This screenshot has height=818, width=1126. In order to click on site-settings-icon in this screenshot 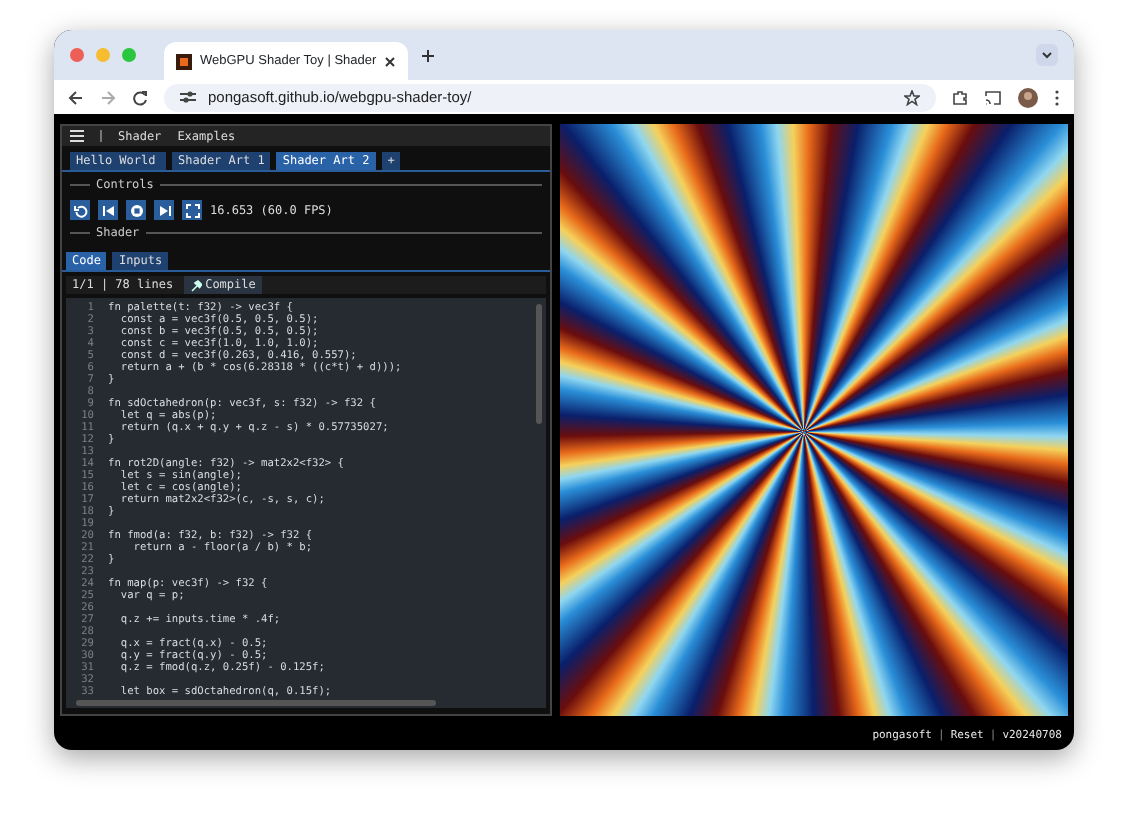, I will do `click(188, 97)`.